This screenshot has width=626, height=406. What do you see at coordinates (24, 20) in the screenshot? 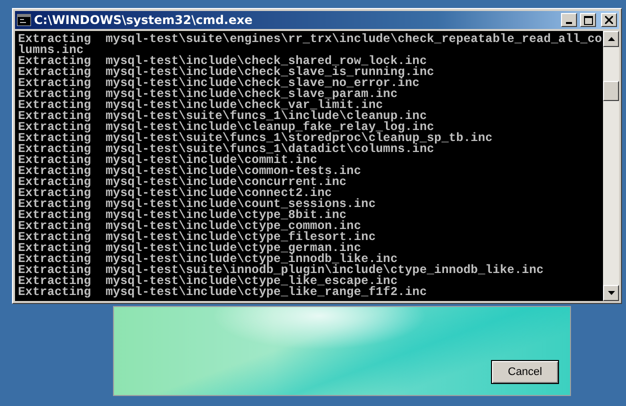
I see `console-icon` at bounding box center [24, 20].